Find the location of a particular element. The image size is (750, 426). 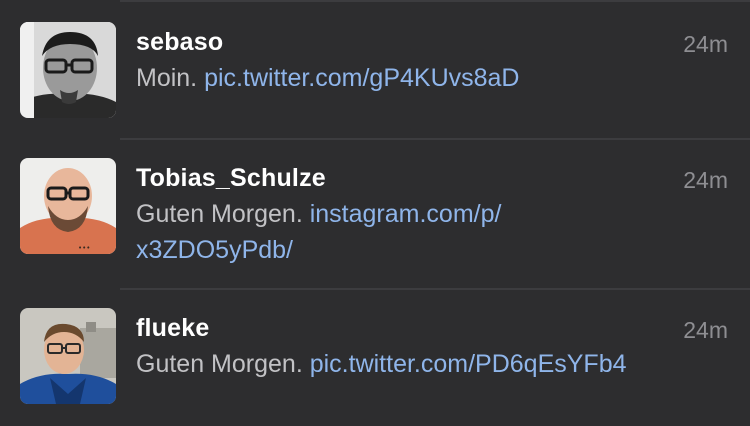

avatar-photo-flueke is located at coordinates (68, 356).